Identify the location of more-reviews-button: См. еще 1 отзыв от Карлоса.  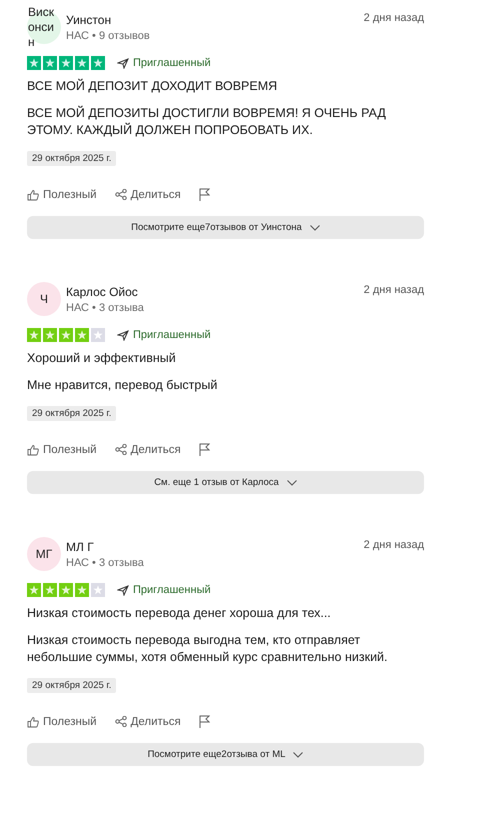
(225, 482).